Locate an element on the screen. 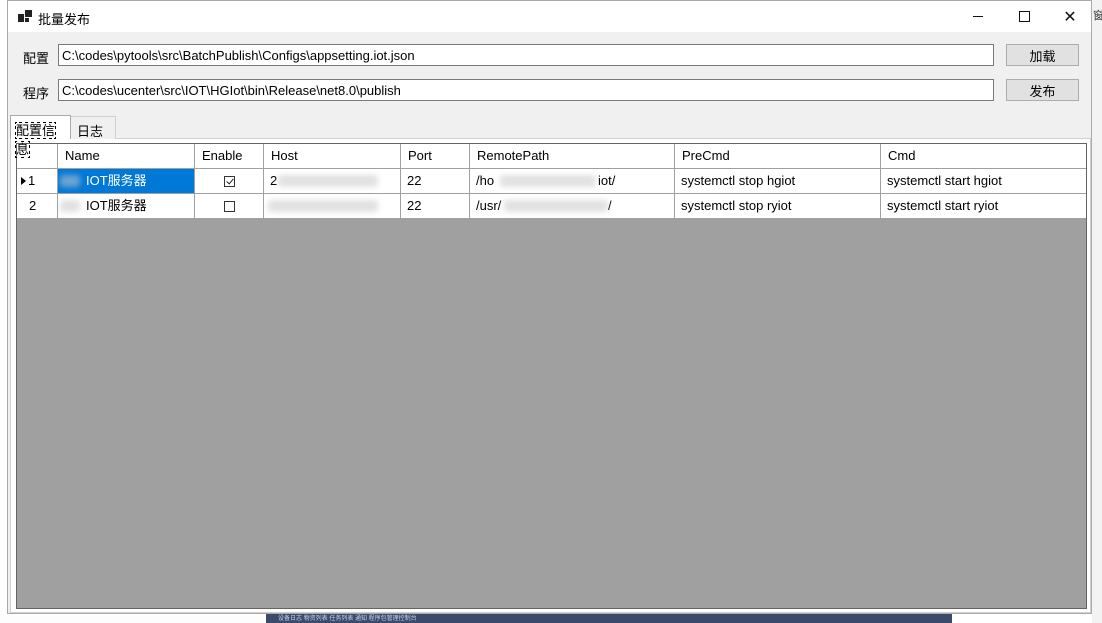  column-header-precmd: PreCmd is located at coordinates (778, 156).